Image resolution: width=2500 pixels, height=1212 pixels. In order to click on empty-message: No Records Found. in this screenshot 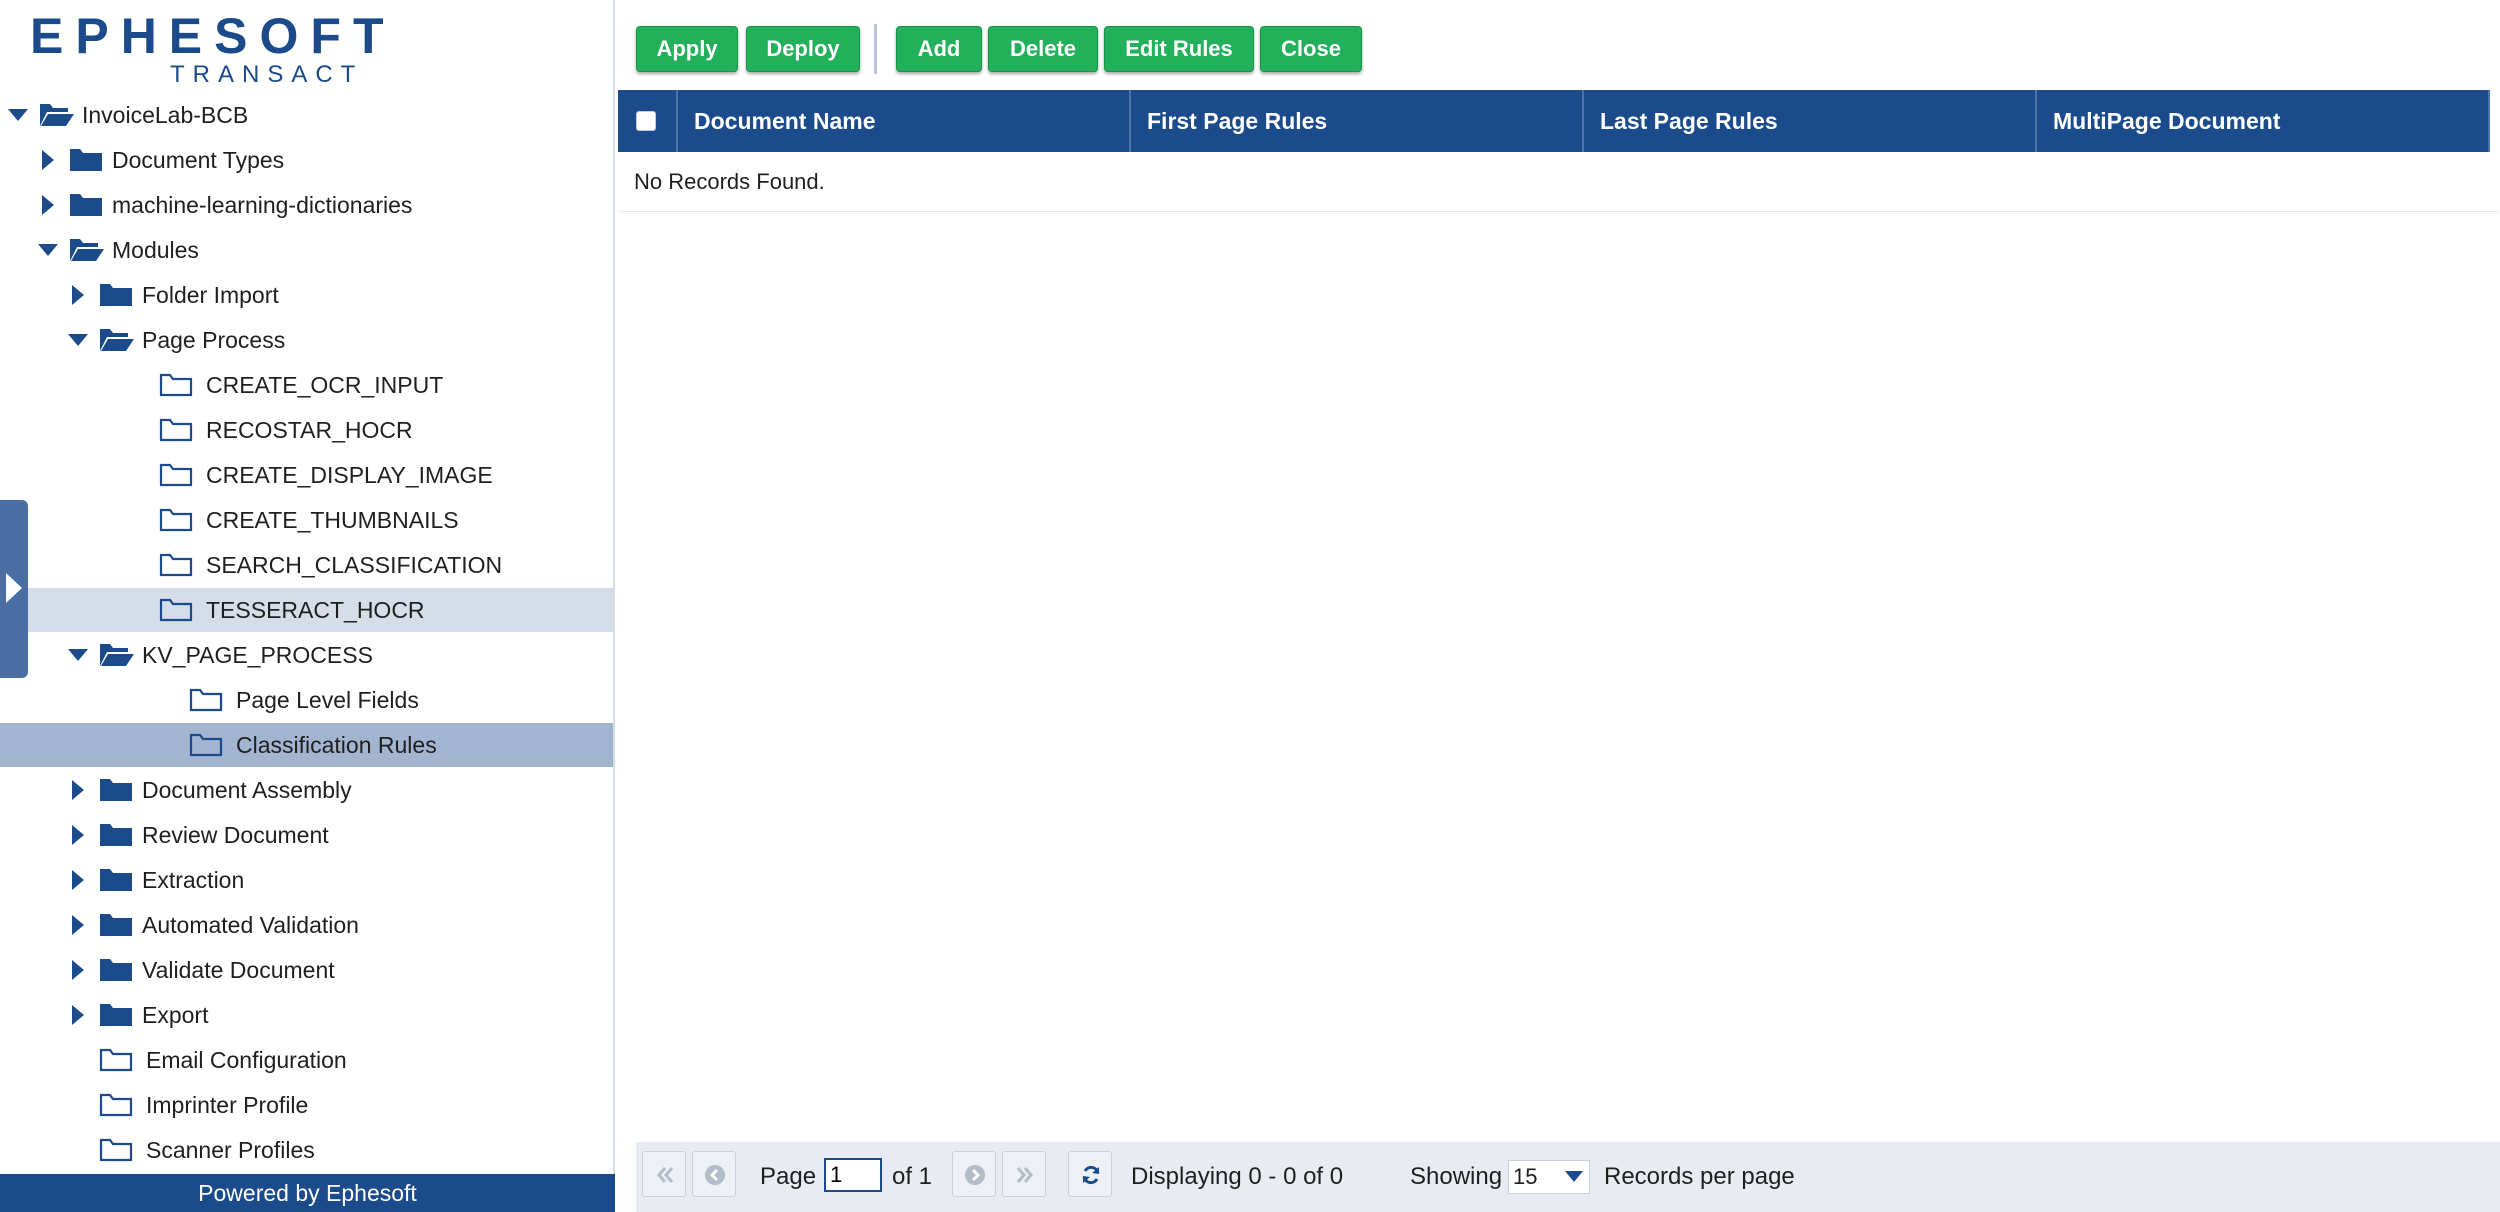, I will do `click(1558, 182)`.